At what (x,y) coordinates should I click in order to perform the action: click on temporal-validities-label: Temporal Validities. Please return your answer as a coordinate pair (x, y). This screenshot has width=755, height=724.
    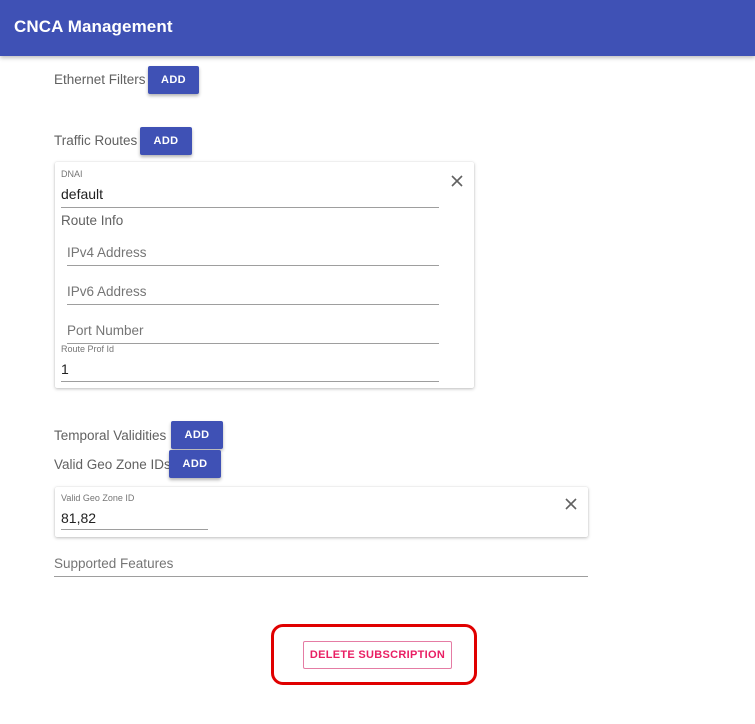
    Looking at the image, I should click on (110, 435).